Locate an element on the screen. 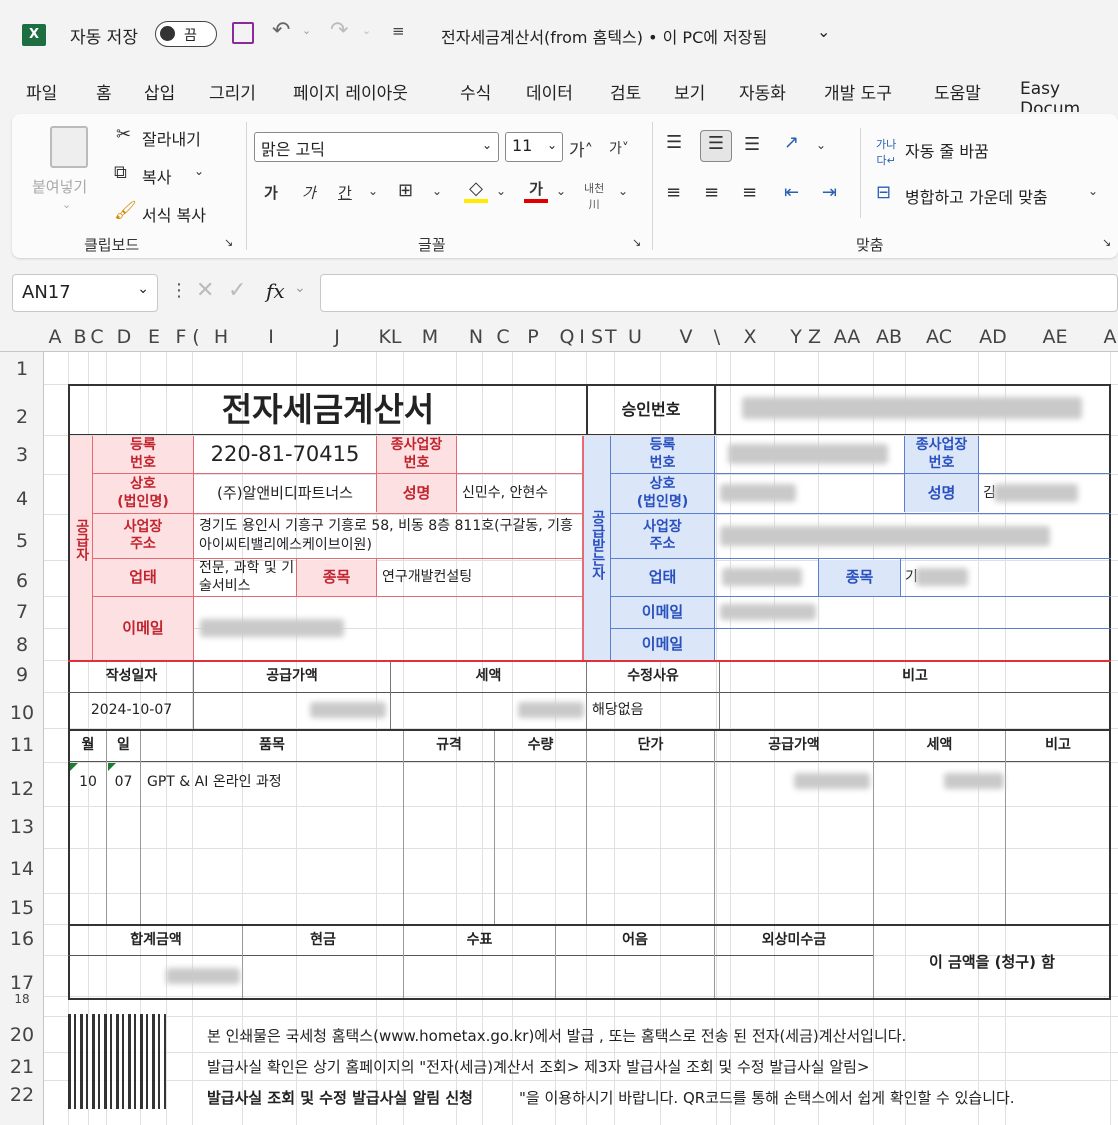 The width and height of the screenshot is (1118, 1125). column-header: S is located at coordinates (597, 337).